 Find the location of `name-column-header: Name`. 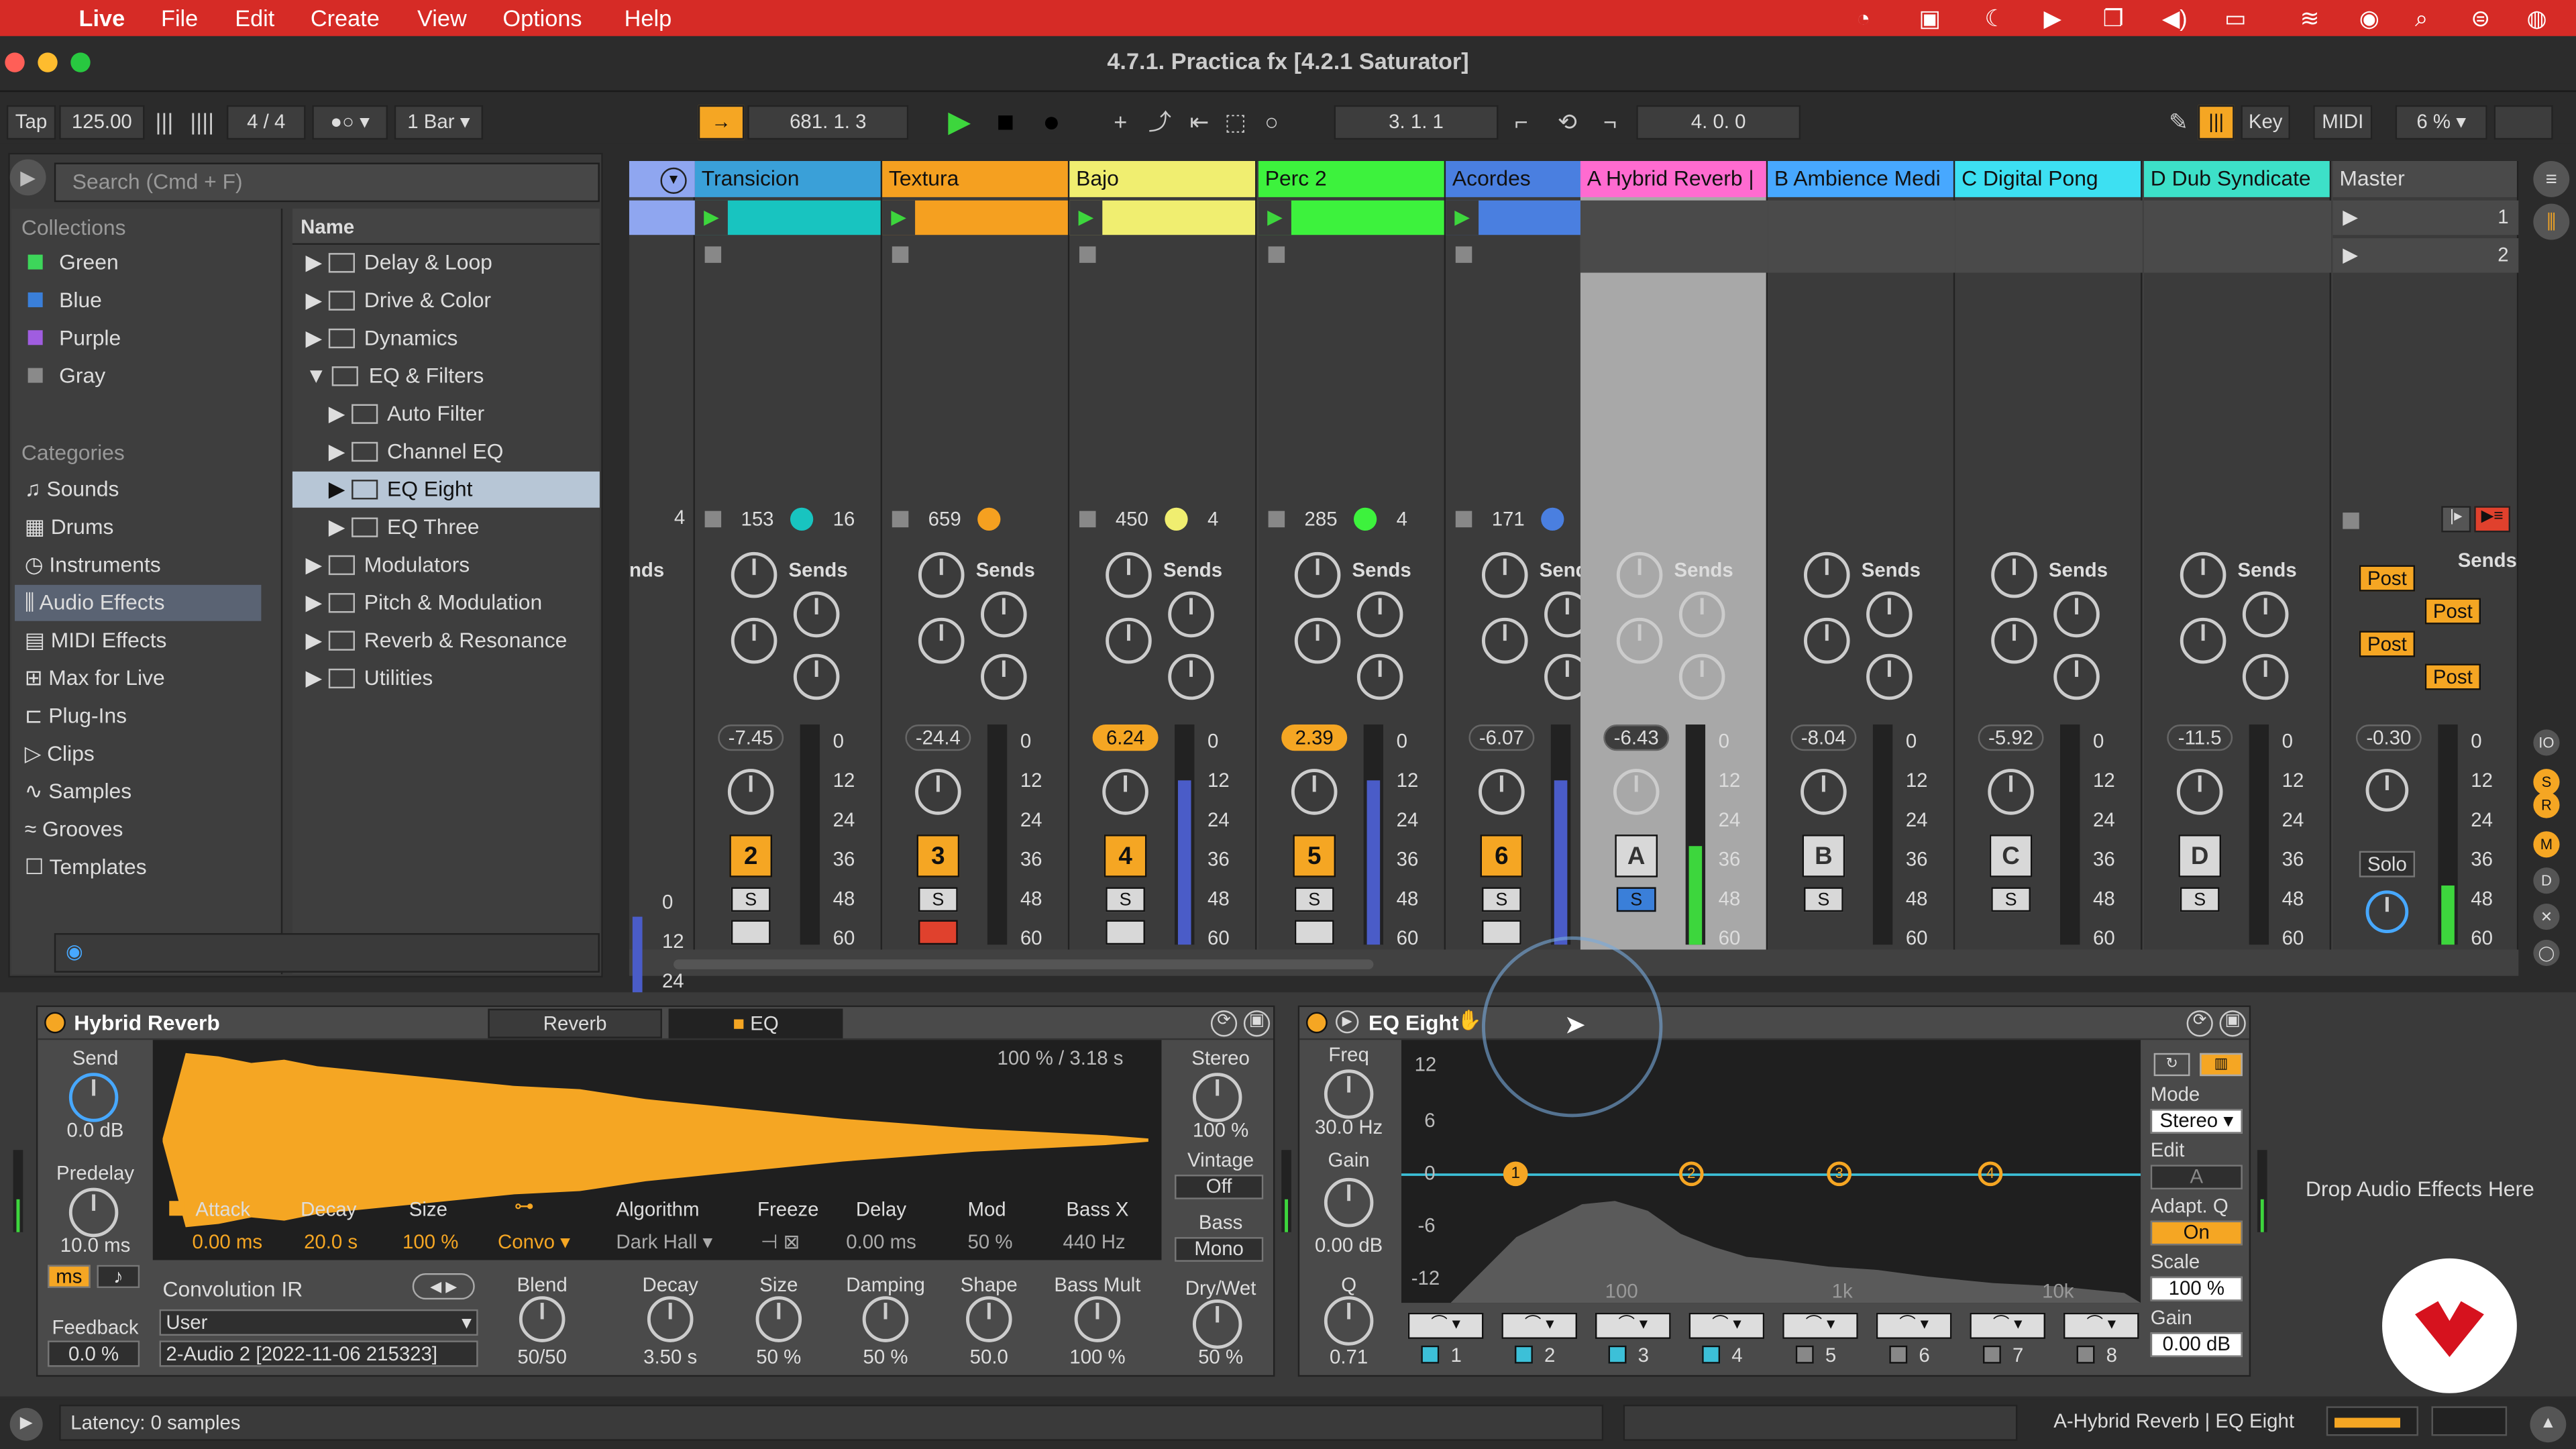

name-column-header: Name is located at coordinates (446, 227).